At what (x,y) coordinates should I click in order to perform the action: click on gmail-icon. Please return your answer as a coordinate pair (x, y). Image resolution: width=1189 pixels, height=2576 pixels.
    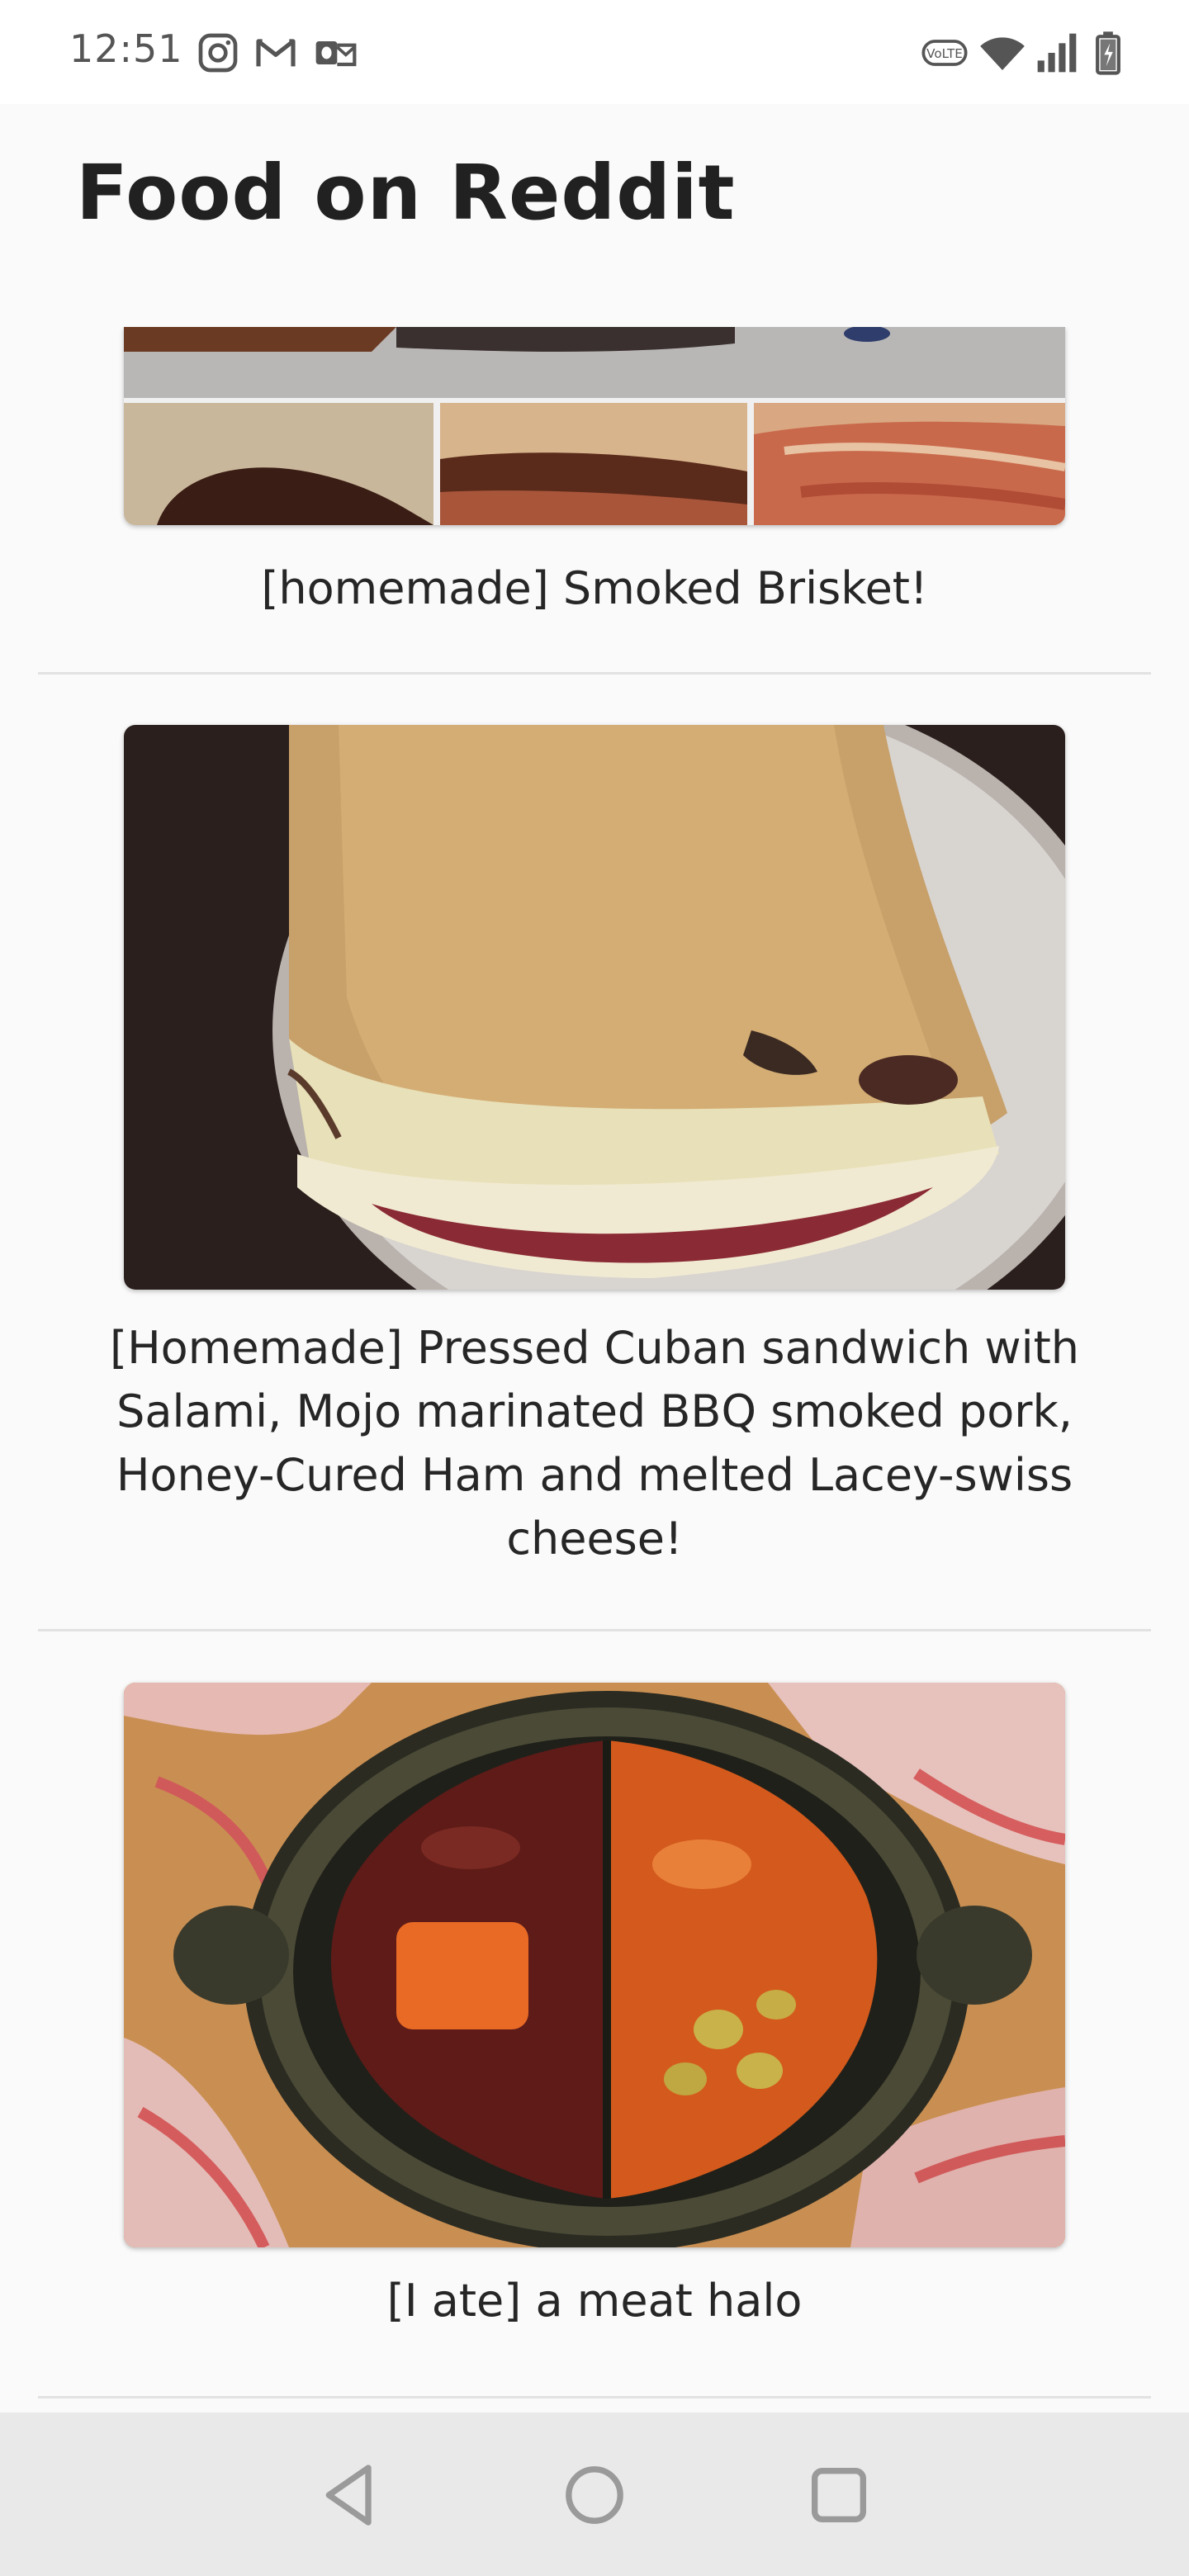
    Looking at the image, I should click on (276, 53).